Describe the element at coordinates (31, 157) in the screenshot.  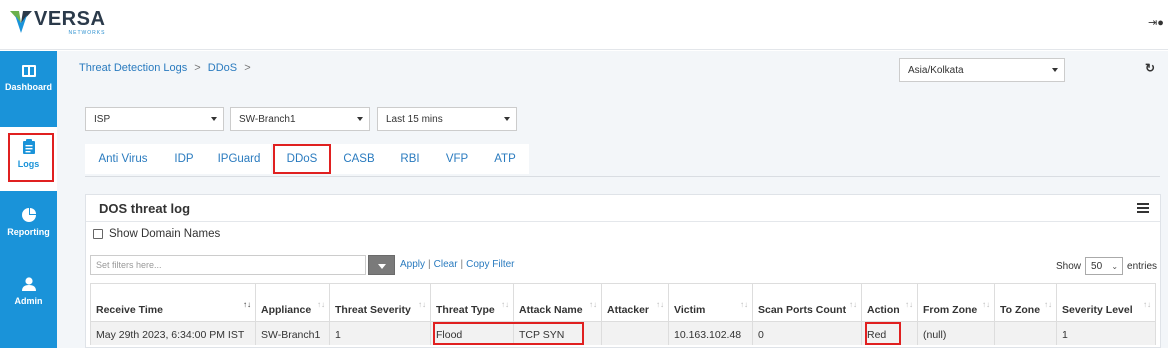
I see `logs-highlight-box` at that location.